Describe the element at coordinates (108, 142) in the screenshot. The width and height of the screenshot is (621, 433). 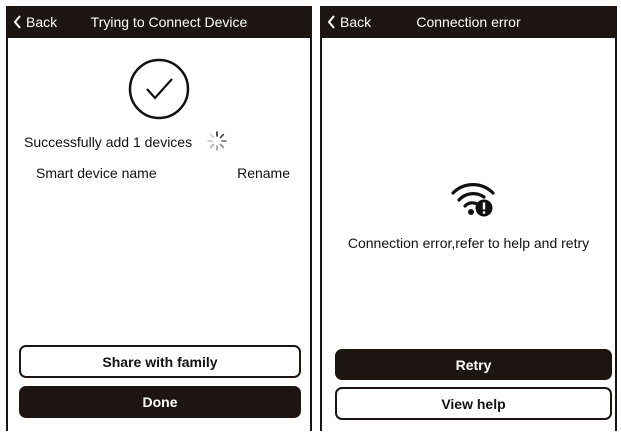
I see `success-message: Successfully add 1 devices` at that location.